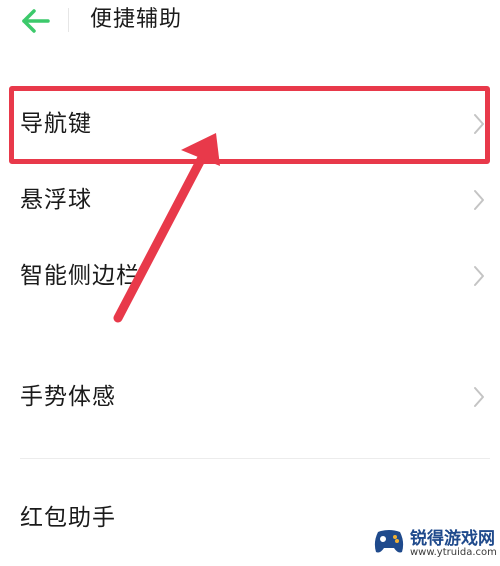 This screenshot has width=500, height=566. I want to click on menu-item-gesture-motion: 手势体感, so click(250, 397).